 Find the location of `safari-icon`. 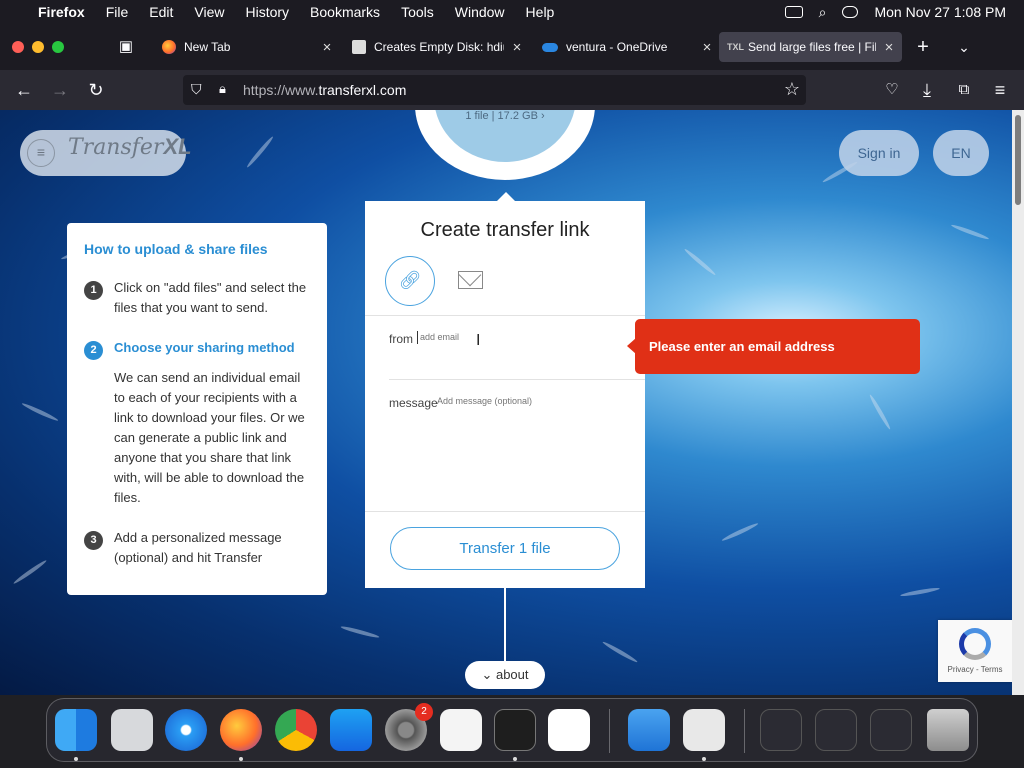

safari-icon is located at coordinates (186, 730).